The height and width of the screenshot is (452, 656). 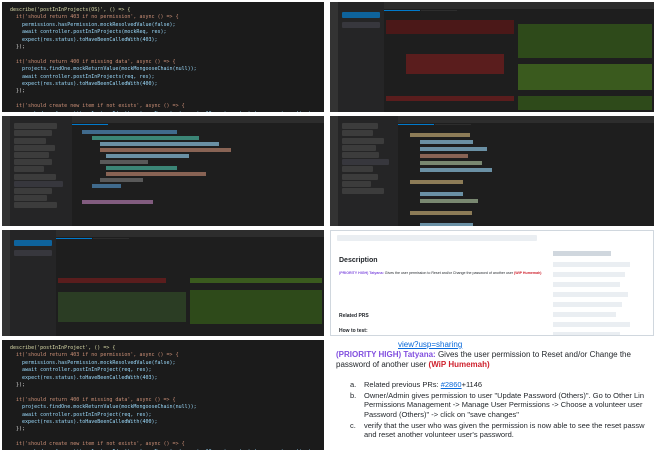 What do you see at coordinates (63, 348) in the screenshot?
I see `code-line: describe('postInInProject', () => {` at bounding box center [63, 348].